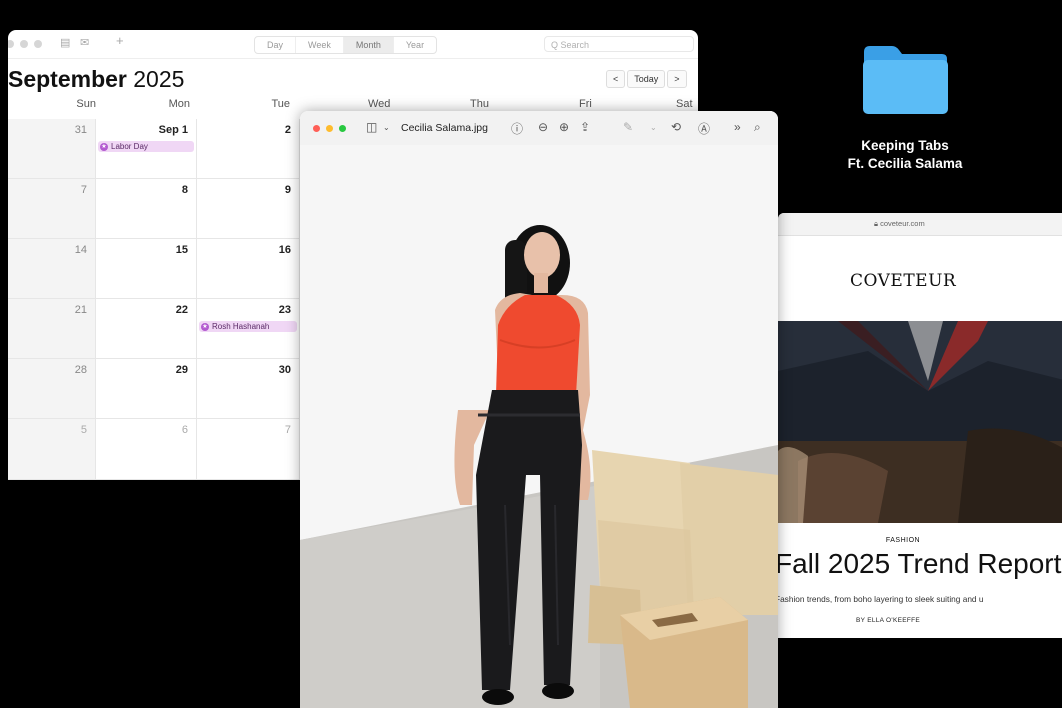 The height and width of the screenshot is (708, 1062). Describe the element at coordinates (757, 127) in the screenshot. I see `search-icon: ⌕` at that location.